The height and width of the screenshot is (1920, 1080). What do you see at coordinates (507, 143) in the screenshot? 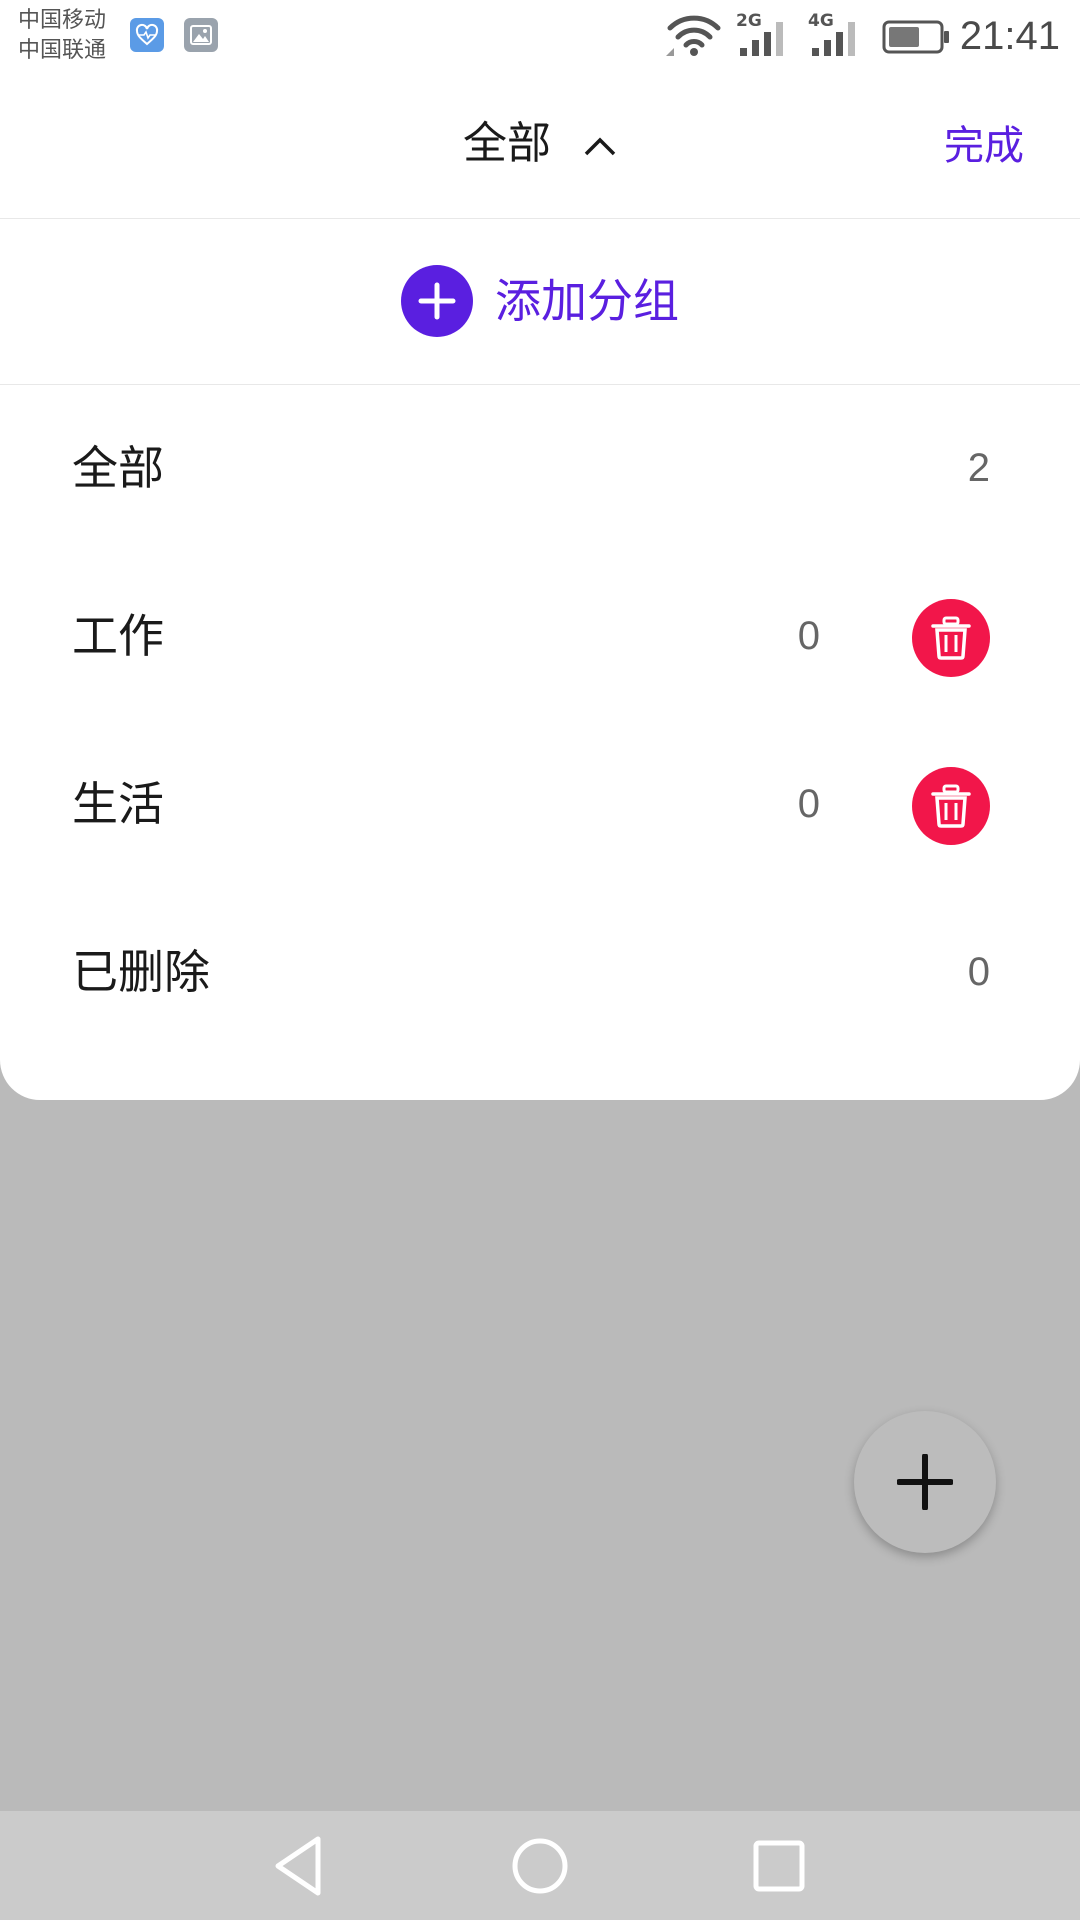
I see `page-title: 全部` at bounding box center [507, 143].